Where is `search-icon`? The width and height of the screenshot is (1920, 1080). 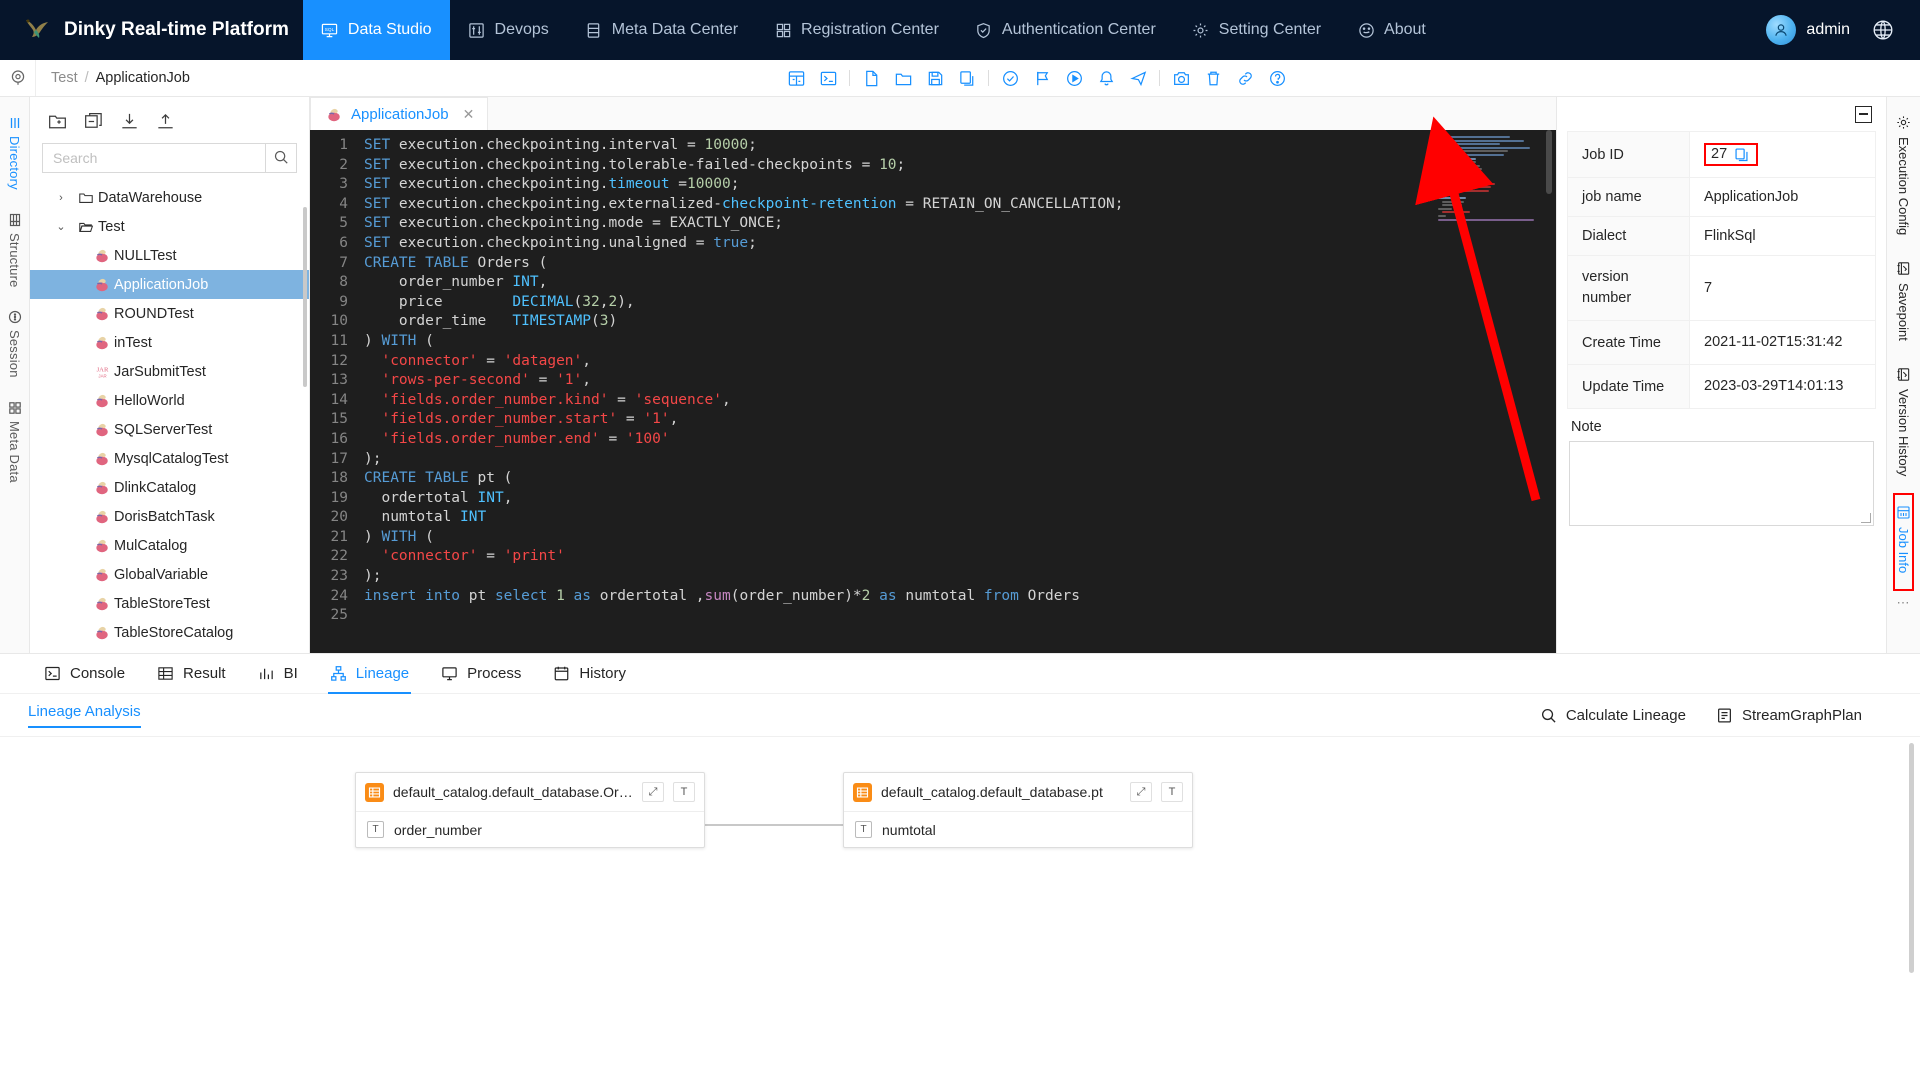
search-icon is located at coordinates (281, 158).